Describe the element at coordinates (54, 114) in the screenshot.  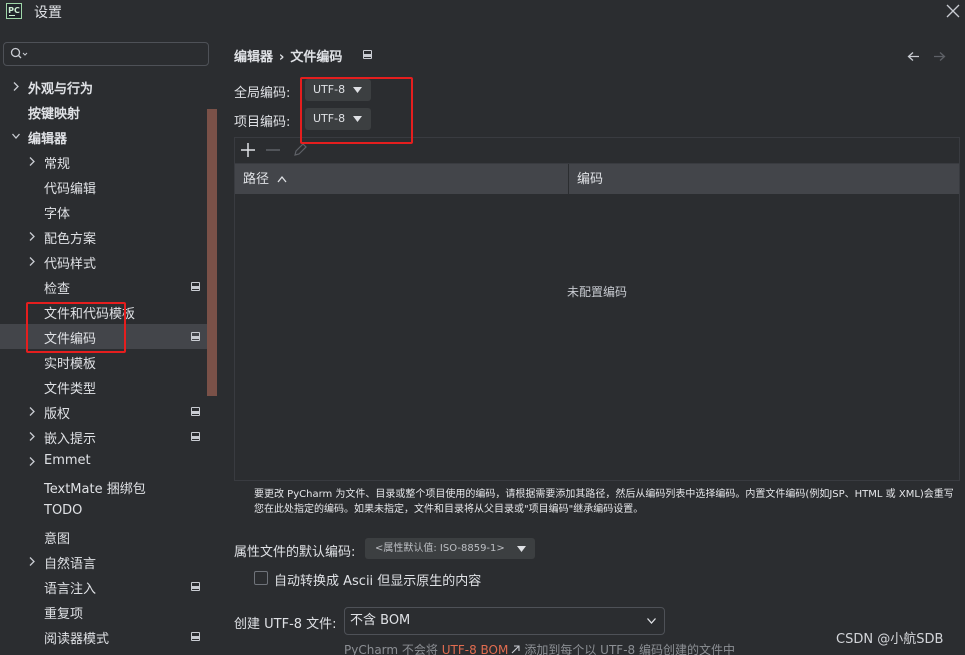
I see `sidebar-item-label: 按键映射` at that location.